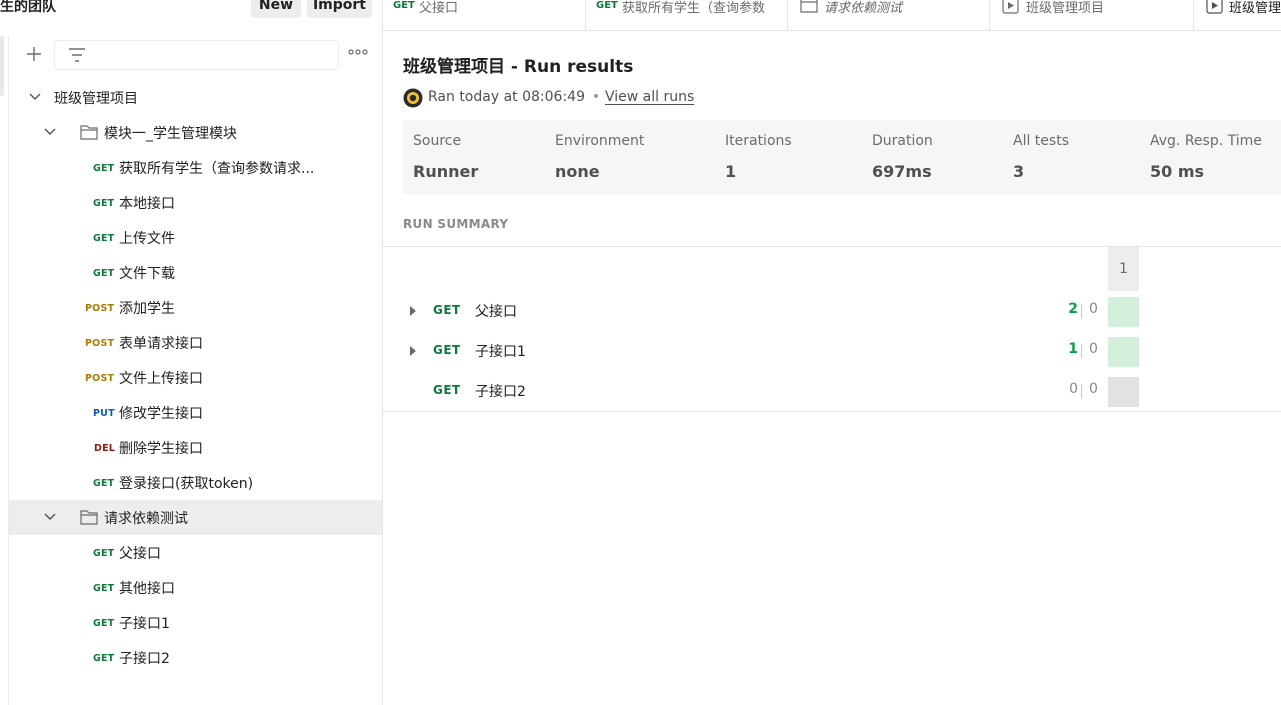 The width and height of the screenshot is (1281, 705). Describe the element at coordinates (161, 379) in the screenshot. I see `request-name: 文件上传接口` at that location.